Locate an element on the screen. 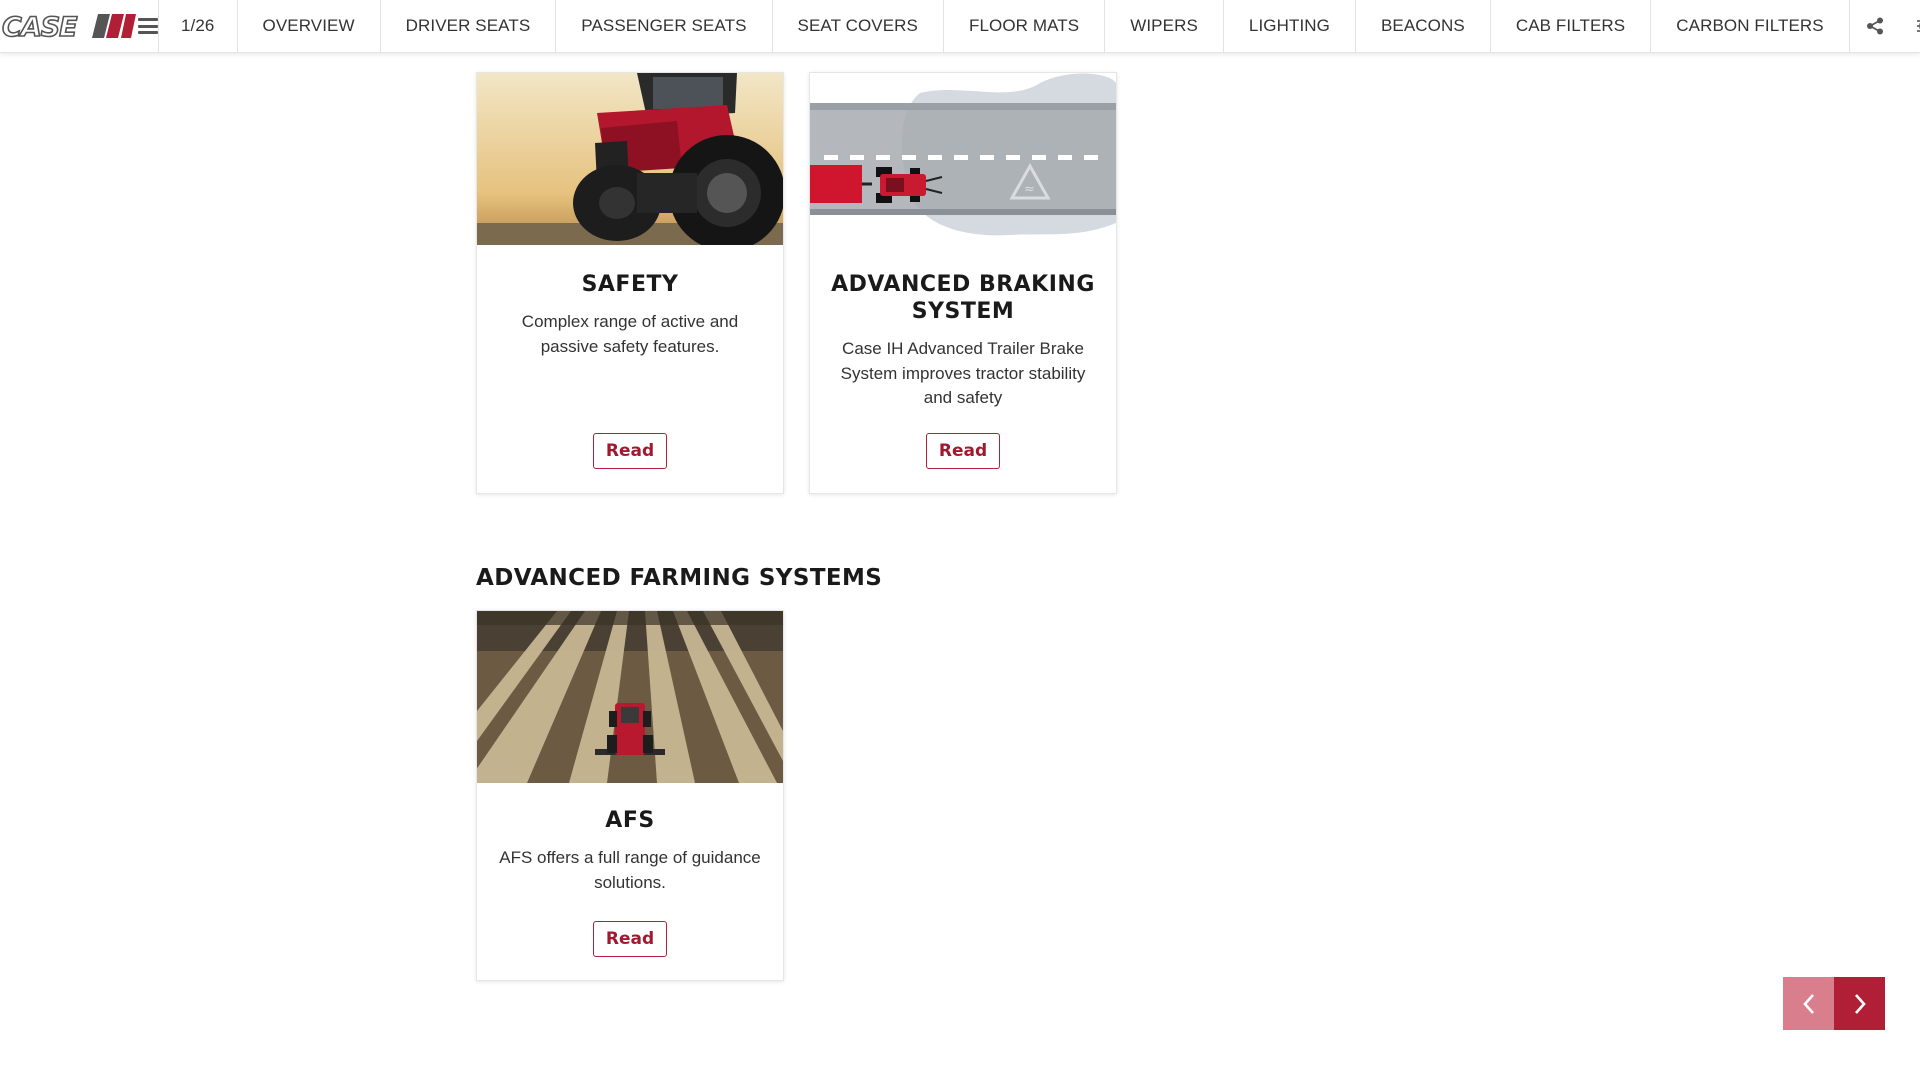 The height and width of the screenshot is (1080, 1920). tractor-front-photo is located at coordinates (630, 159).